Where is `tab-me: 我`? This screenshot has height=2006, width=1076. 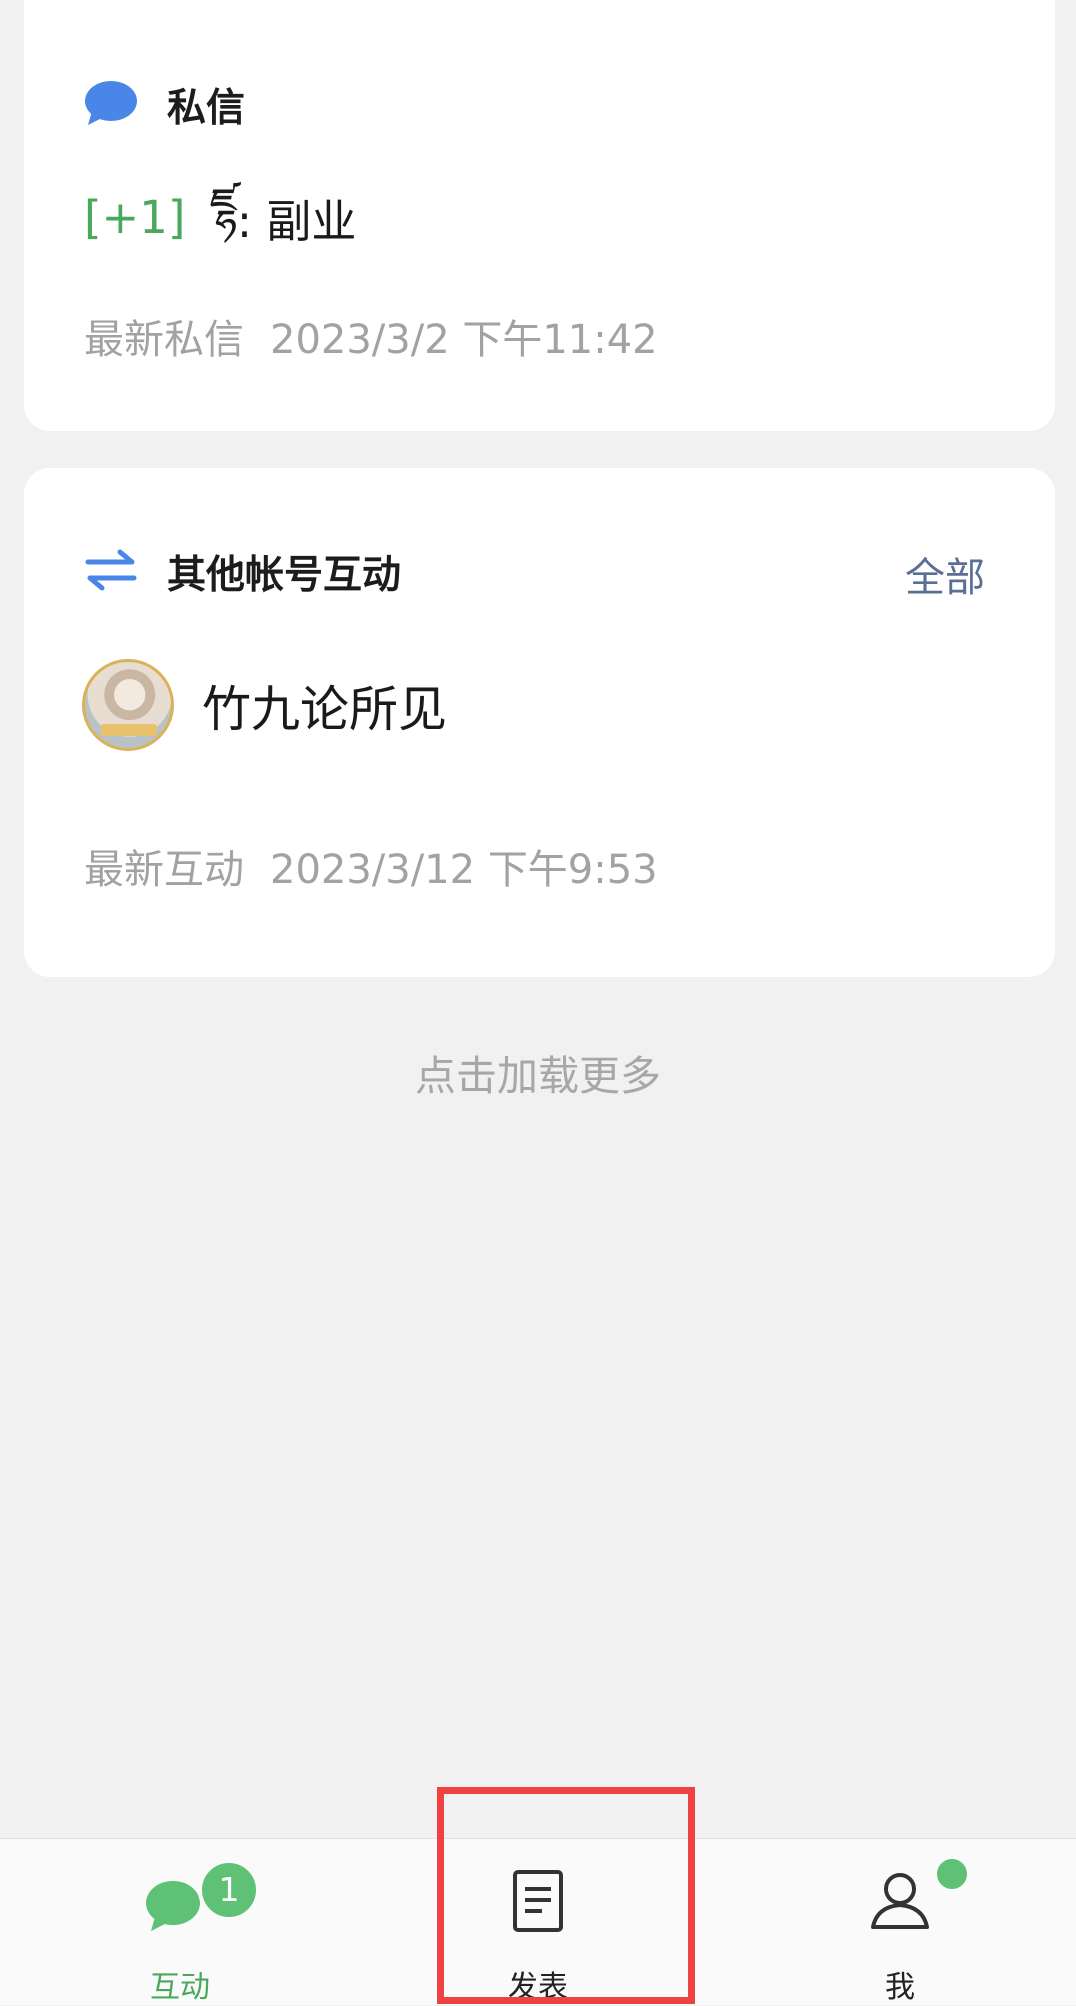 tab-me: 我 is located at coordinates (900, 1922).